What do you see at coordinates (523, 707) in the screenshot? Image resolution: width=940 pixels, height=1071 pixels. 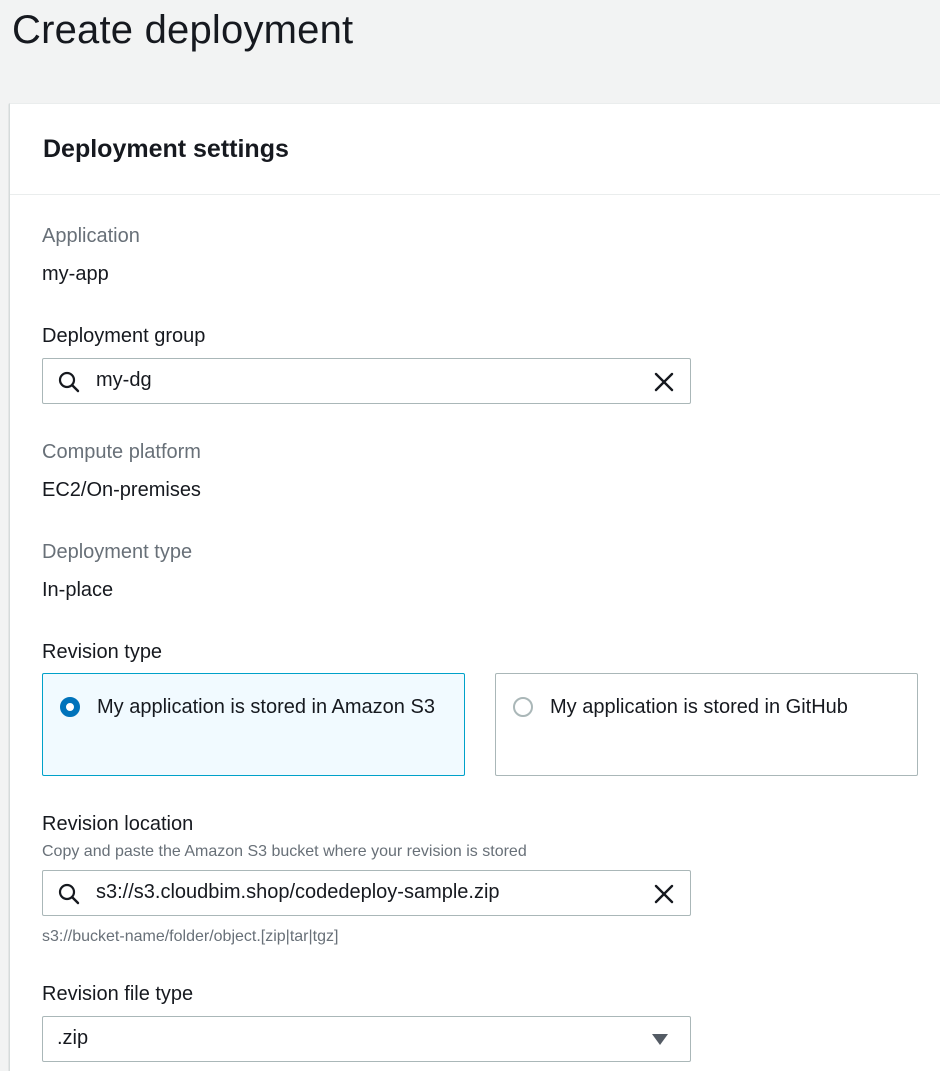 I see `radio-unselected` at bounding box center [523, 707].